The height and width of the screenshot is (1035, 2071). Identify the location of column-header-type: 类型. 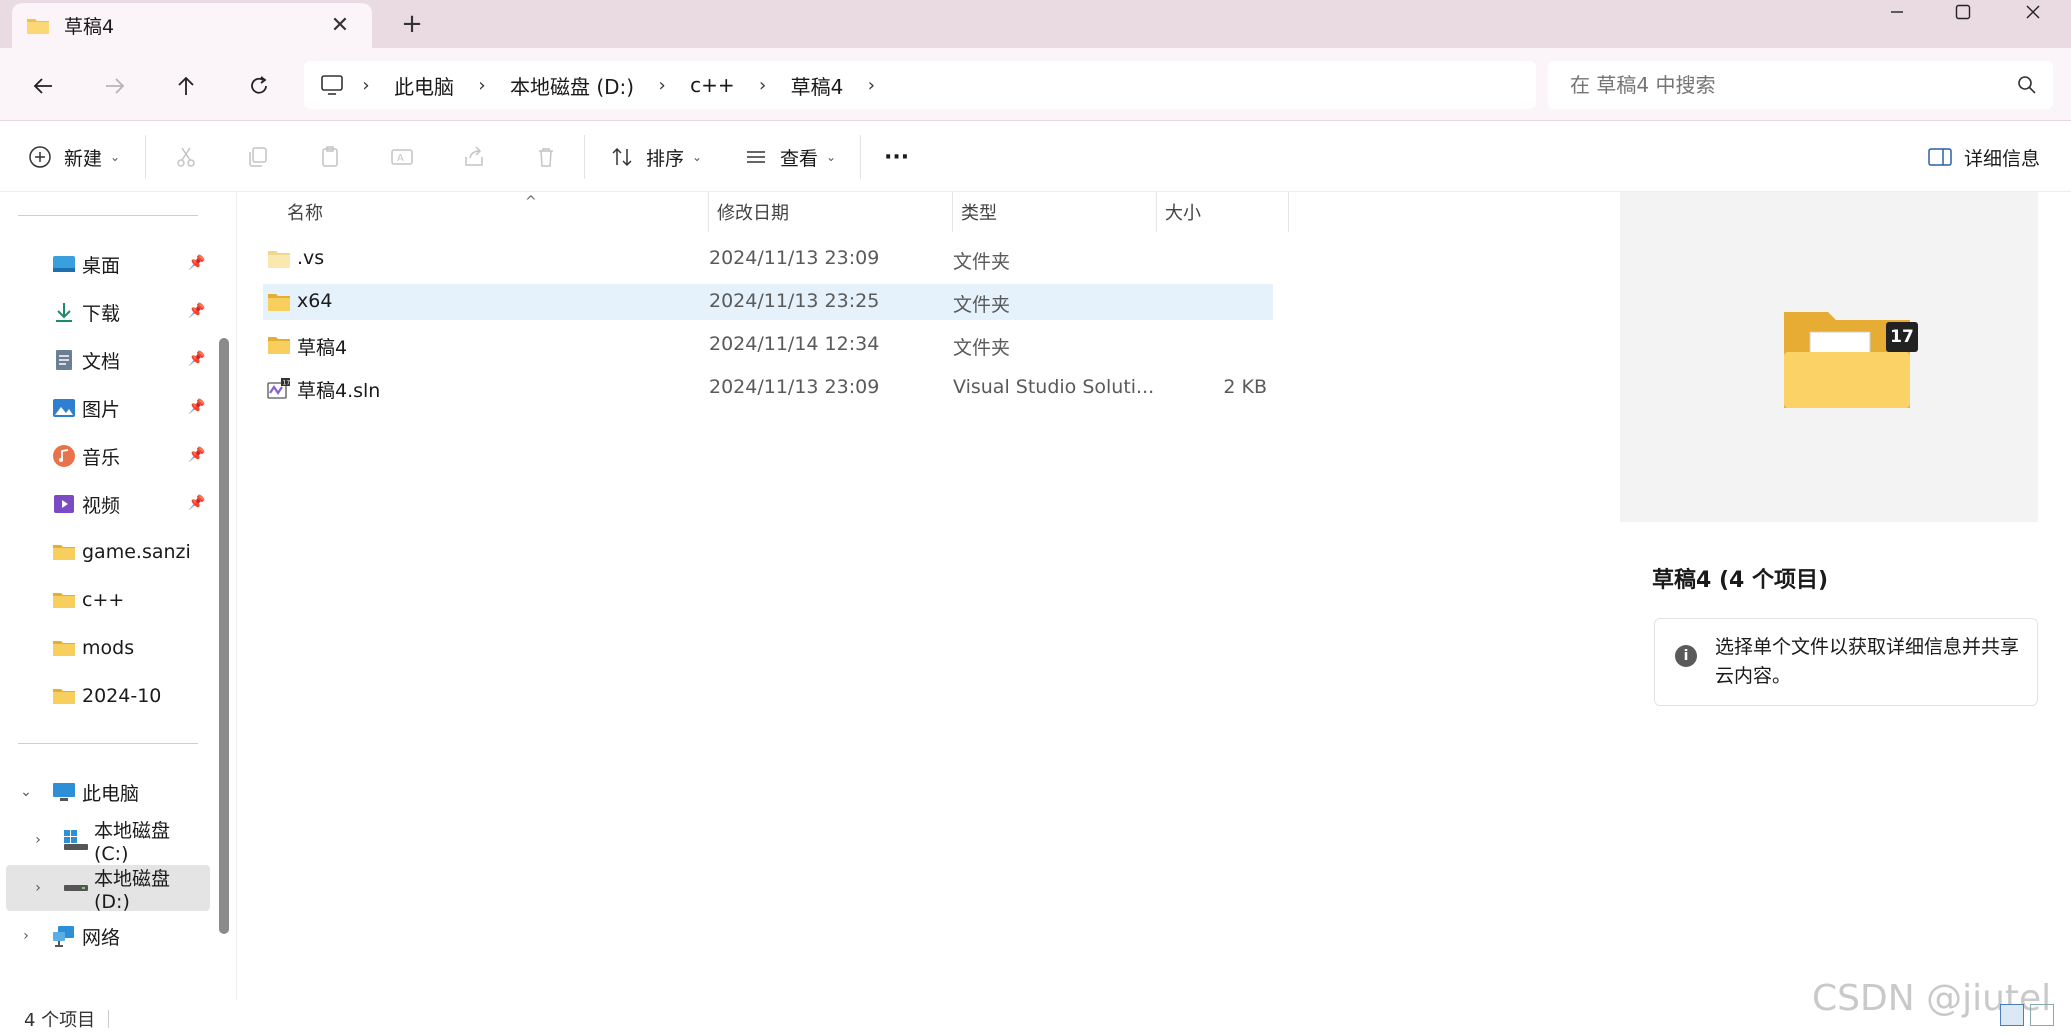
(1055, 212).